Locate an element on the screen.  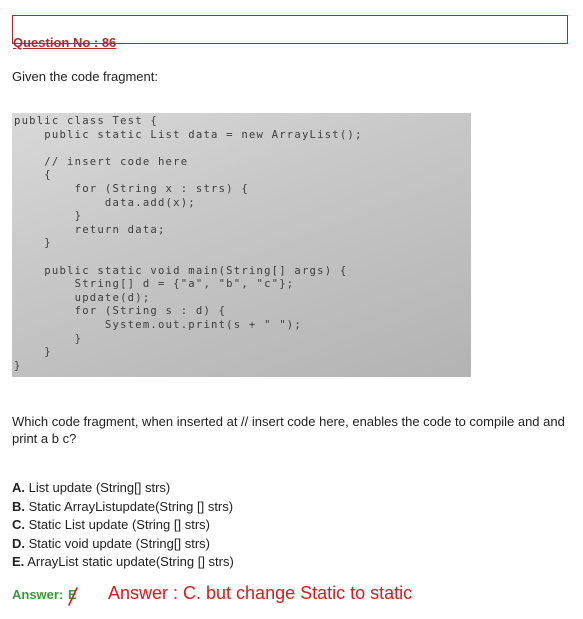
option-letter: D. is located at coordinates (18, 543).